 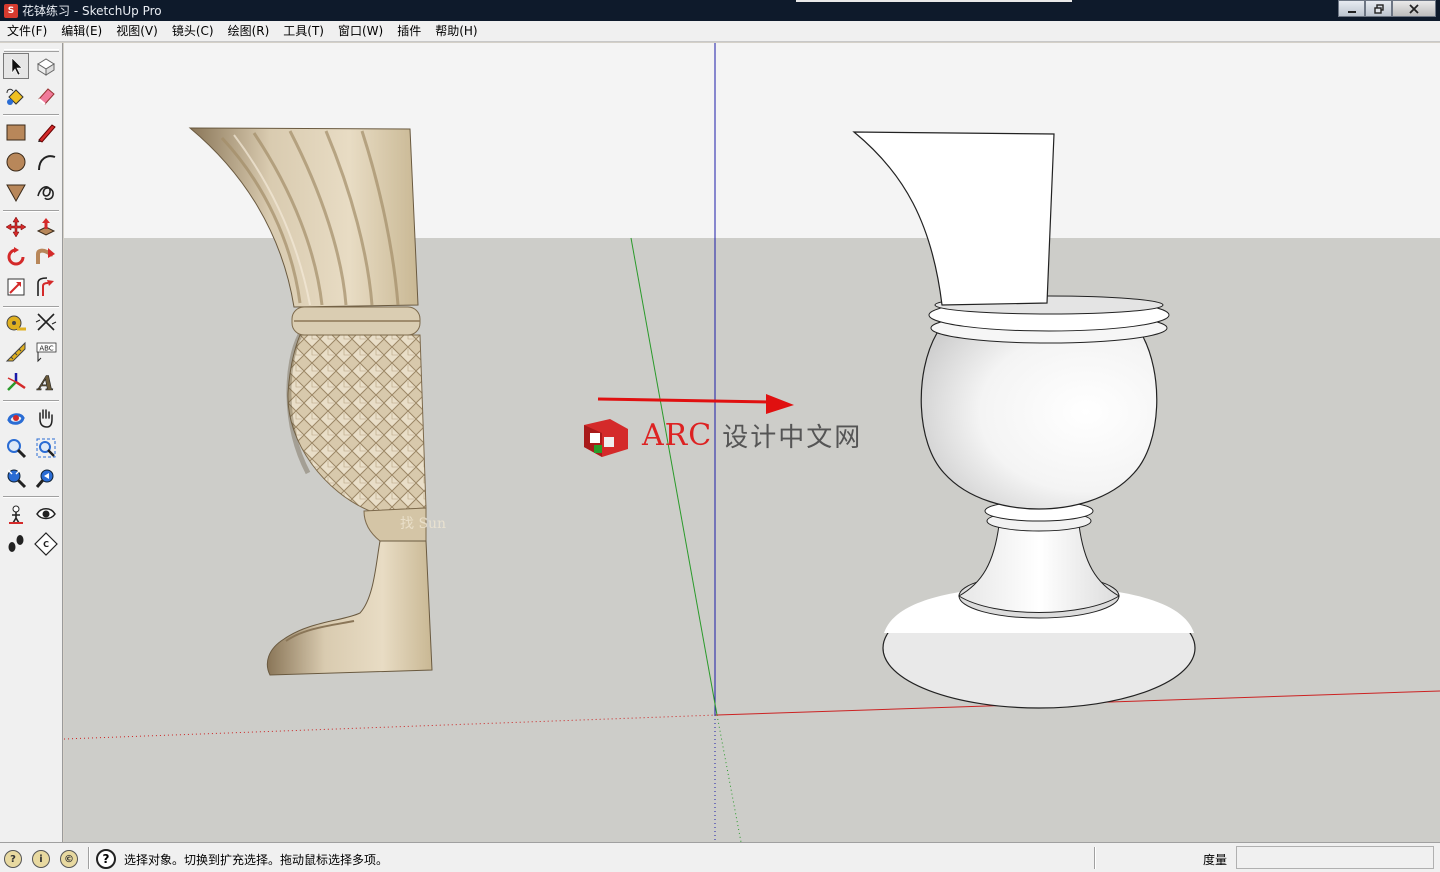 I want to click on menu-help: 帮助(H), so click(x=456, y=31).